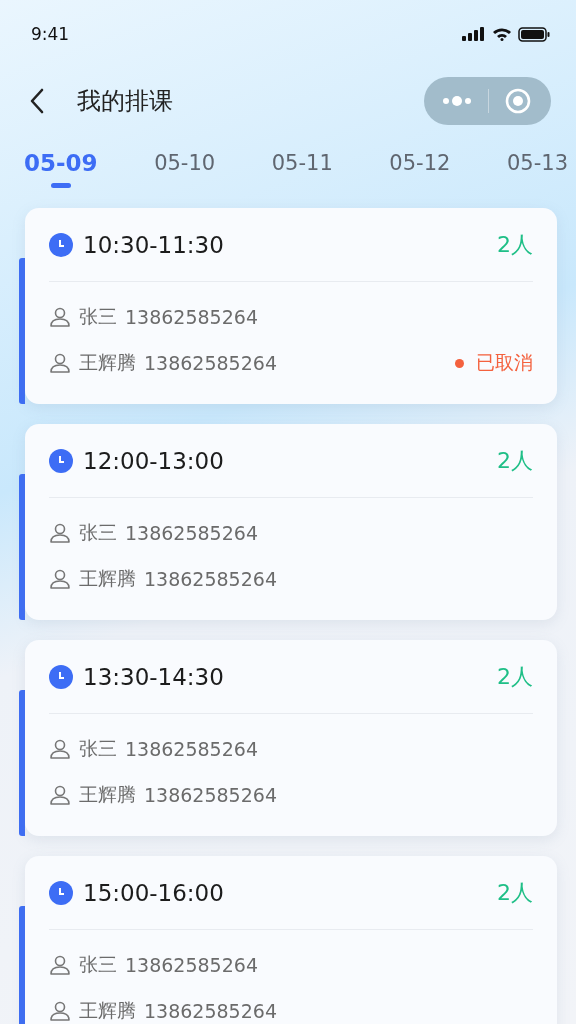  Describe the element at coordinates (537, 167) in the screenshot. I see `date-tab: 05-13` at that location.